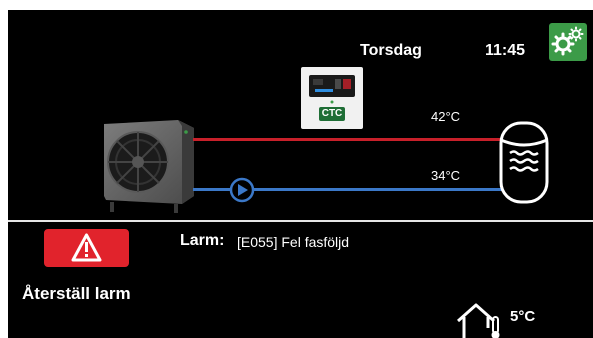 This screenshot has height=338, width=593. I want to click on circulation-pump, so click(242, 190).